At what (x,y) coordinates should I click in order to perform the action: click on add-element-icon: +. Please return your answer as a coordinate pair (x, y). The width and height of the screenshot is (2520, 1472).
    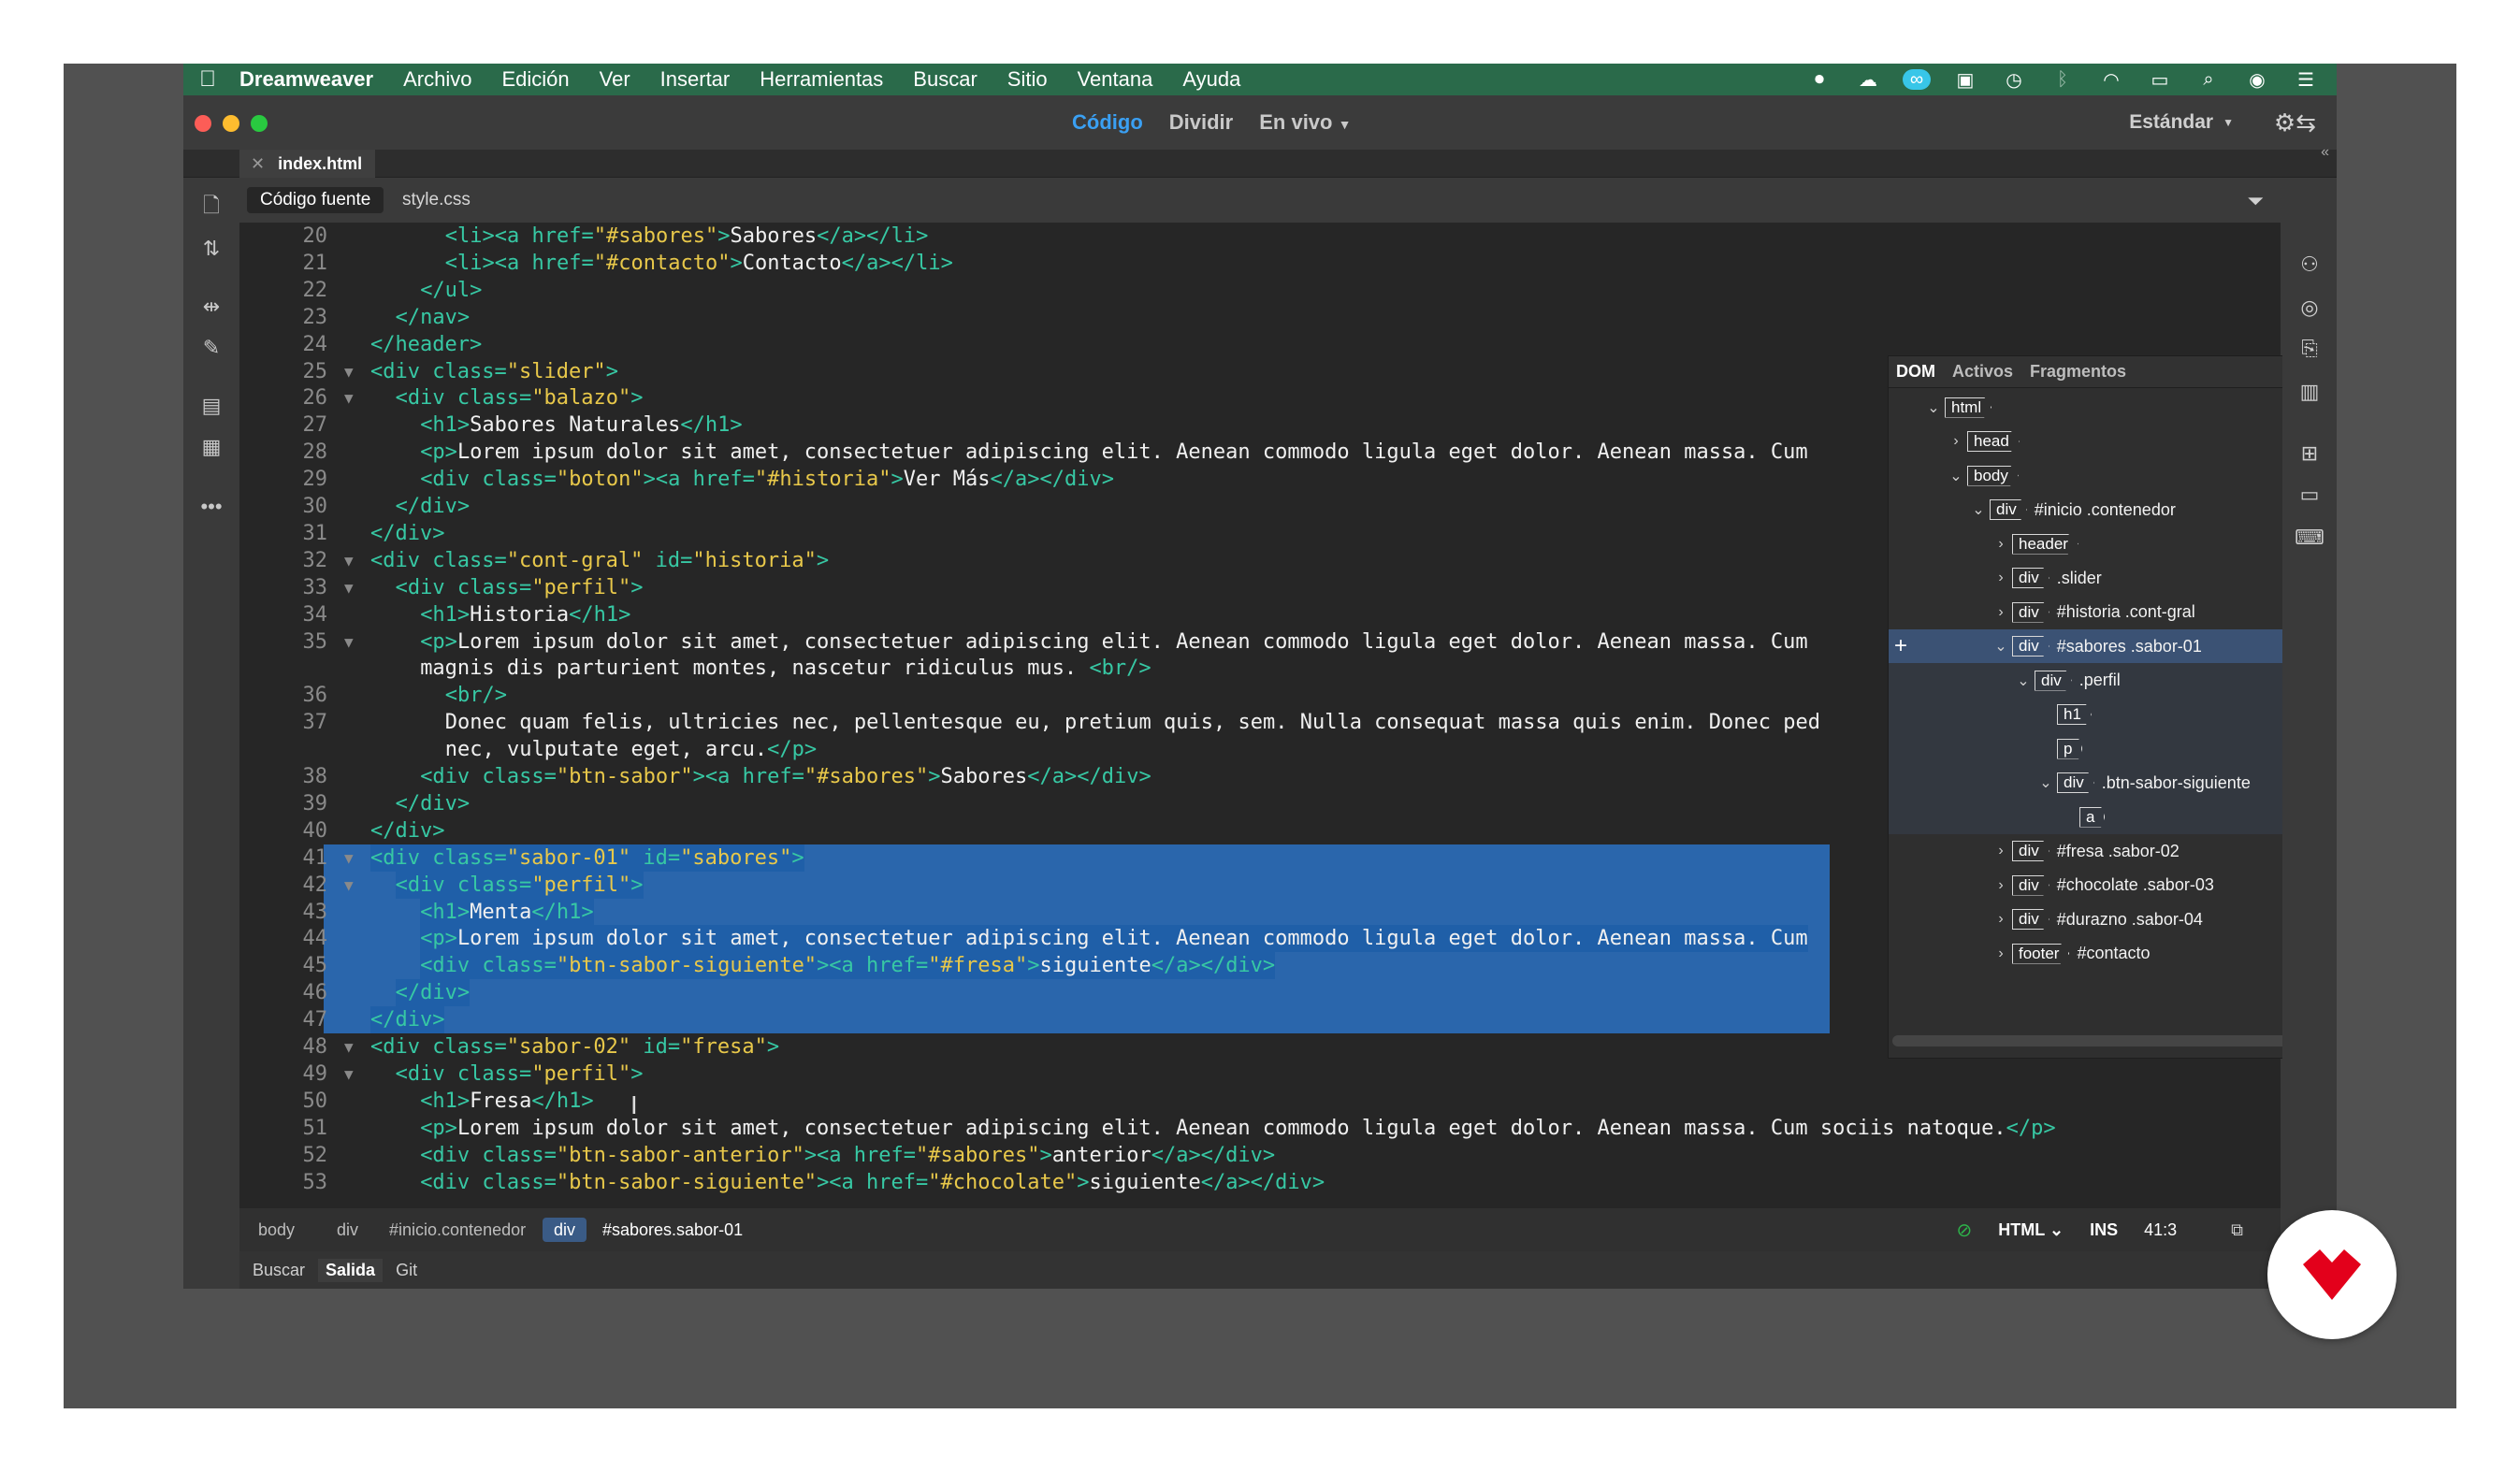
    Looking at the image, I should click on (1900, 646).